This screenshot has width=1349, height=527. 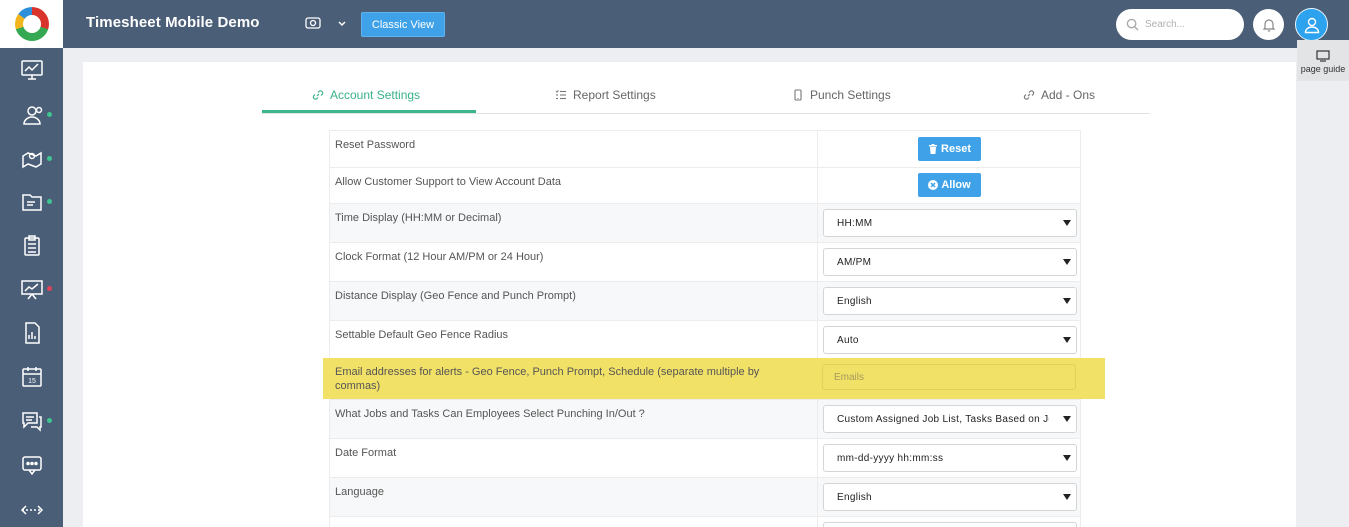 I want to click on money-icon, so click(x=313, y=23).